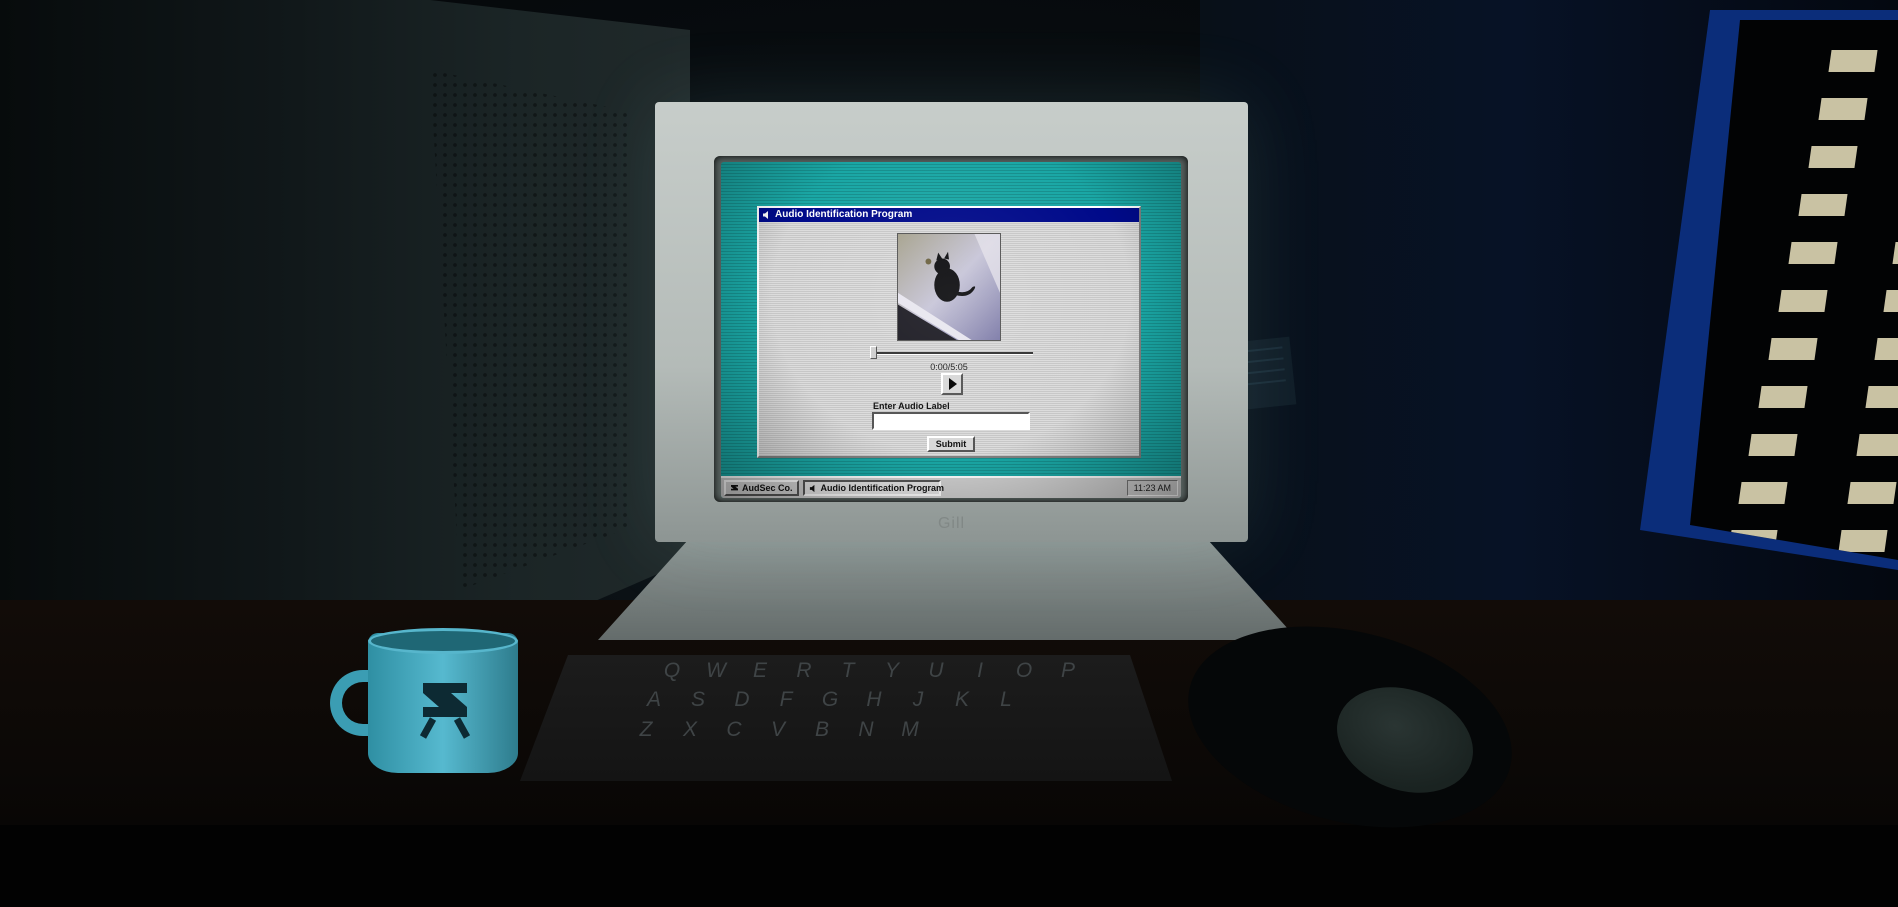 This screenshot has height=907, width=1898. I want to click on key-j: J, so click(918, 700).